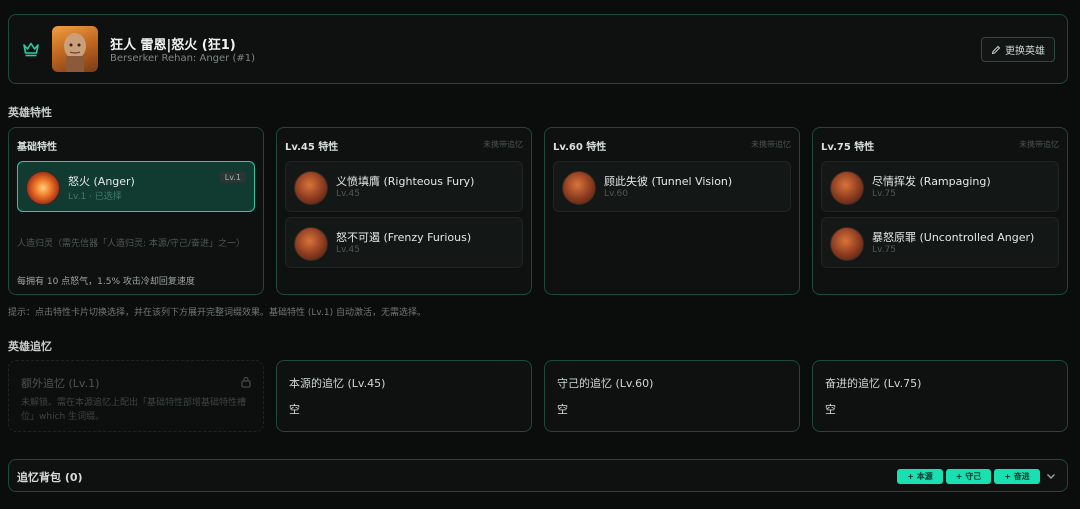 The height and width of the screenshot is (509, 1080). Describe the element at coordinates (873, 383) in the screenshot. I see `memory-title: 奋进的追忆 (Lv.75)` at that location.